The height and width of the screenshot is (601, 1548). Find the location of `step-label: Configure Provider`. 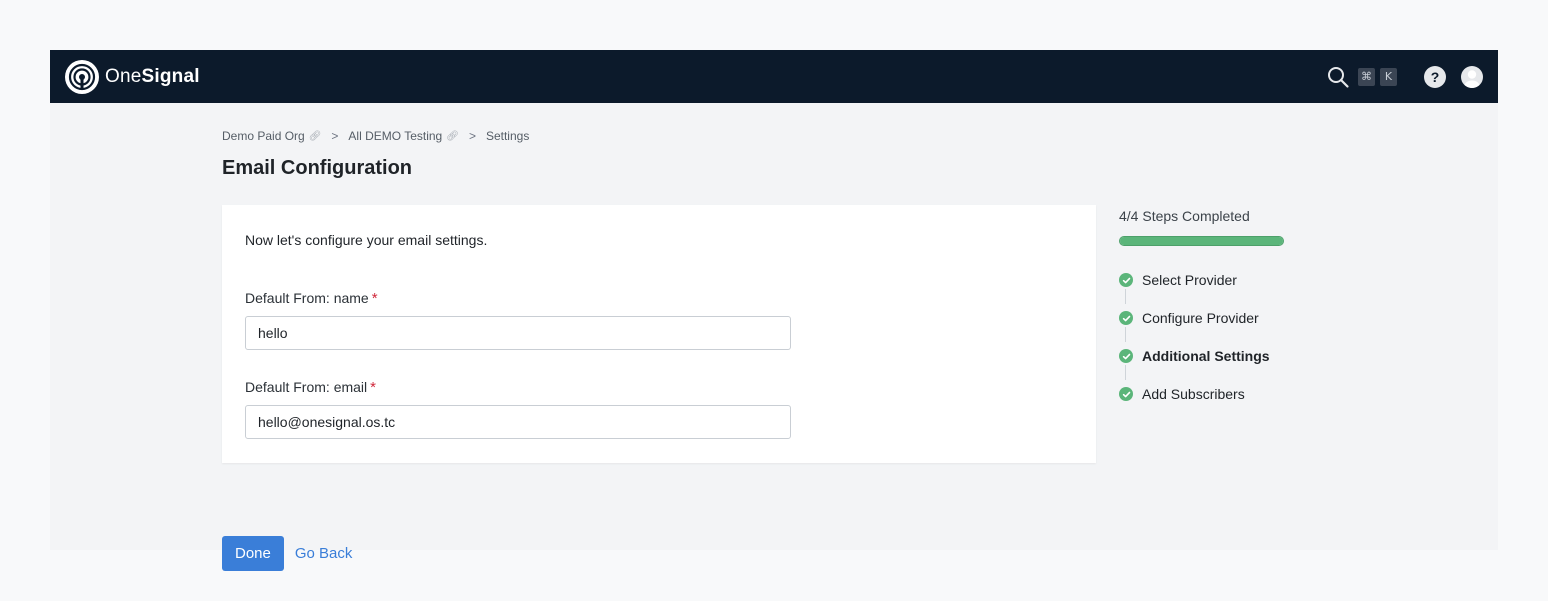

step-label: Configure Provider is located at coordinates (1200, 318).